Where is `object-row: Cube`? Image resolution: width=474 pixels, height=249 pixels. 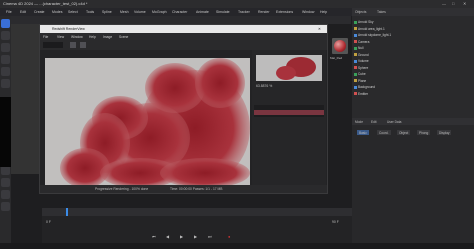 object-row: Cube is located at coordinates (413, 74).